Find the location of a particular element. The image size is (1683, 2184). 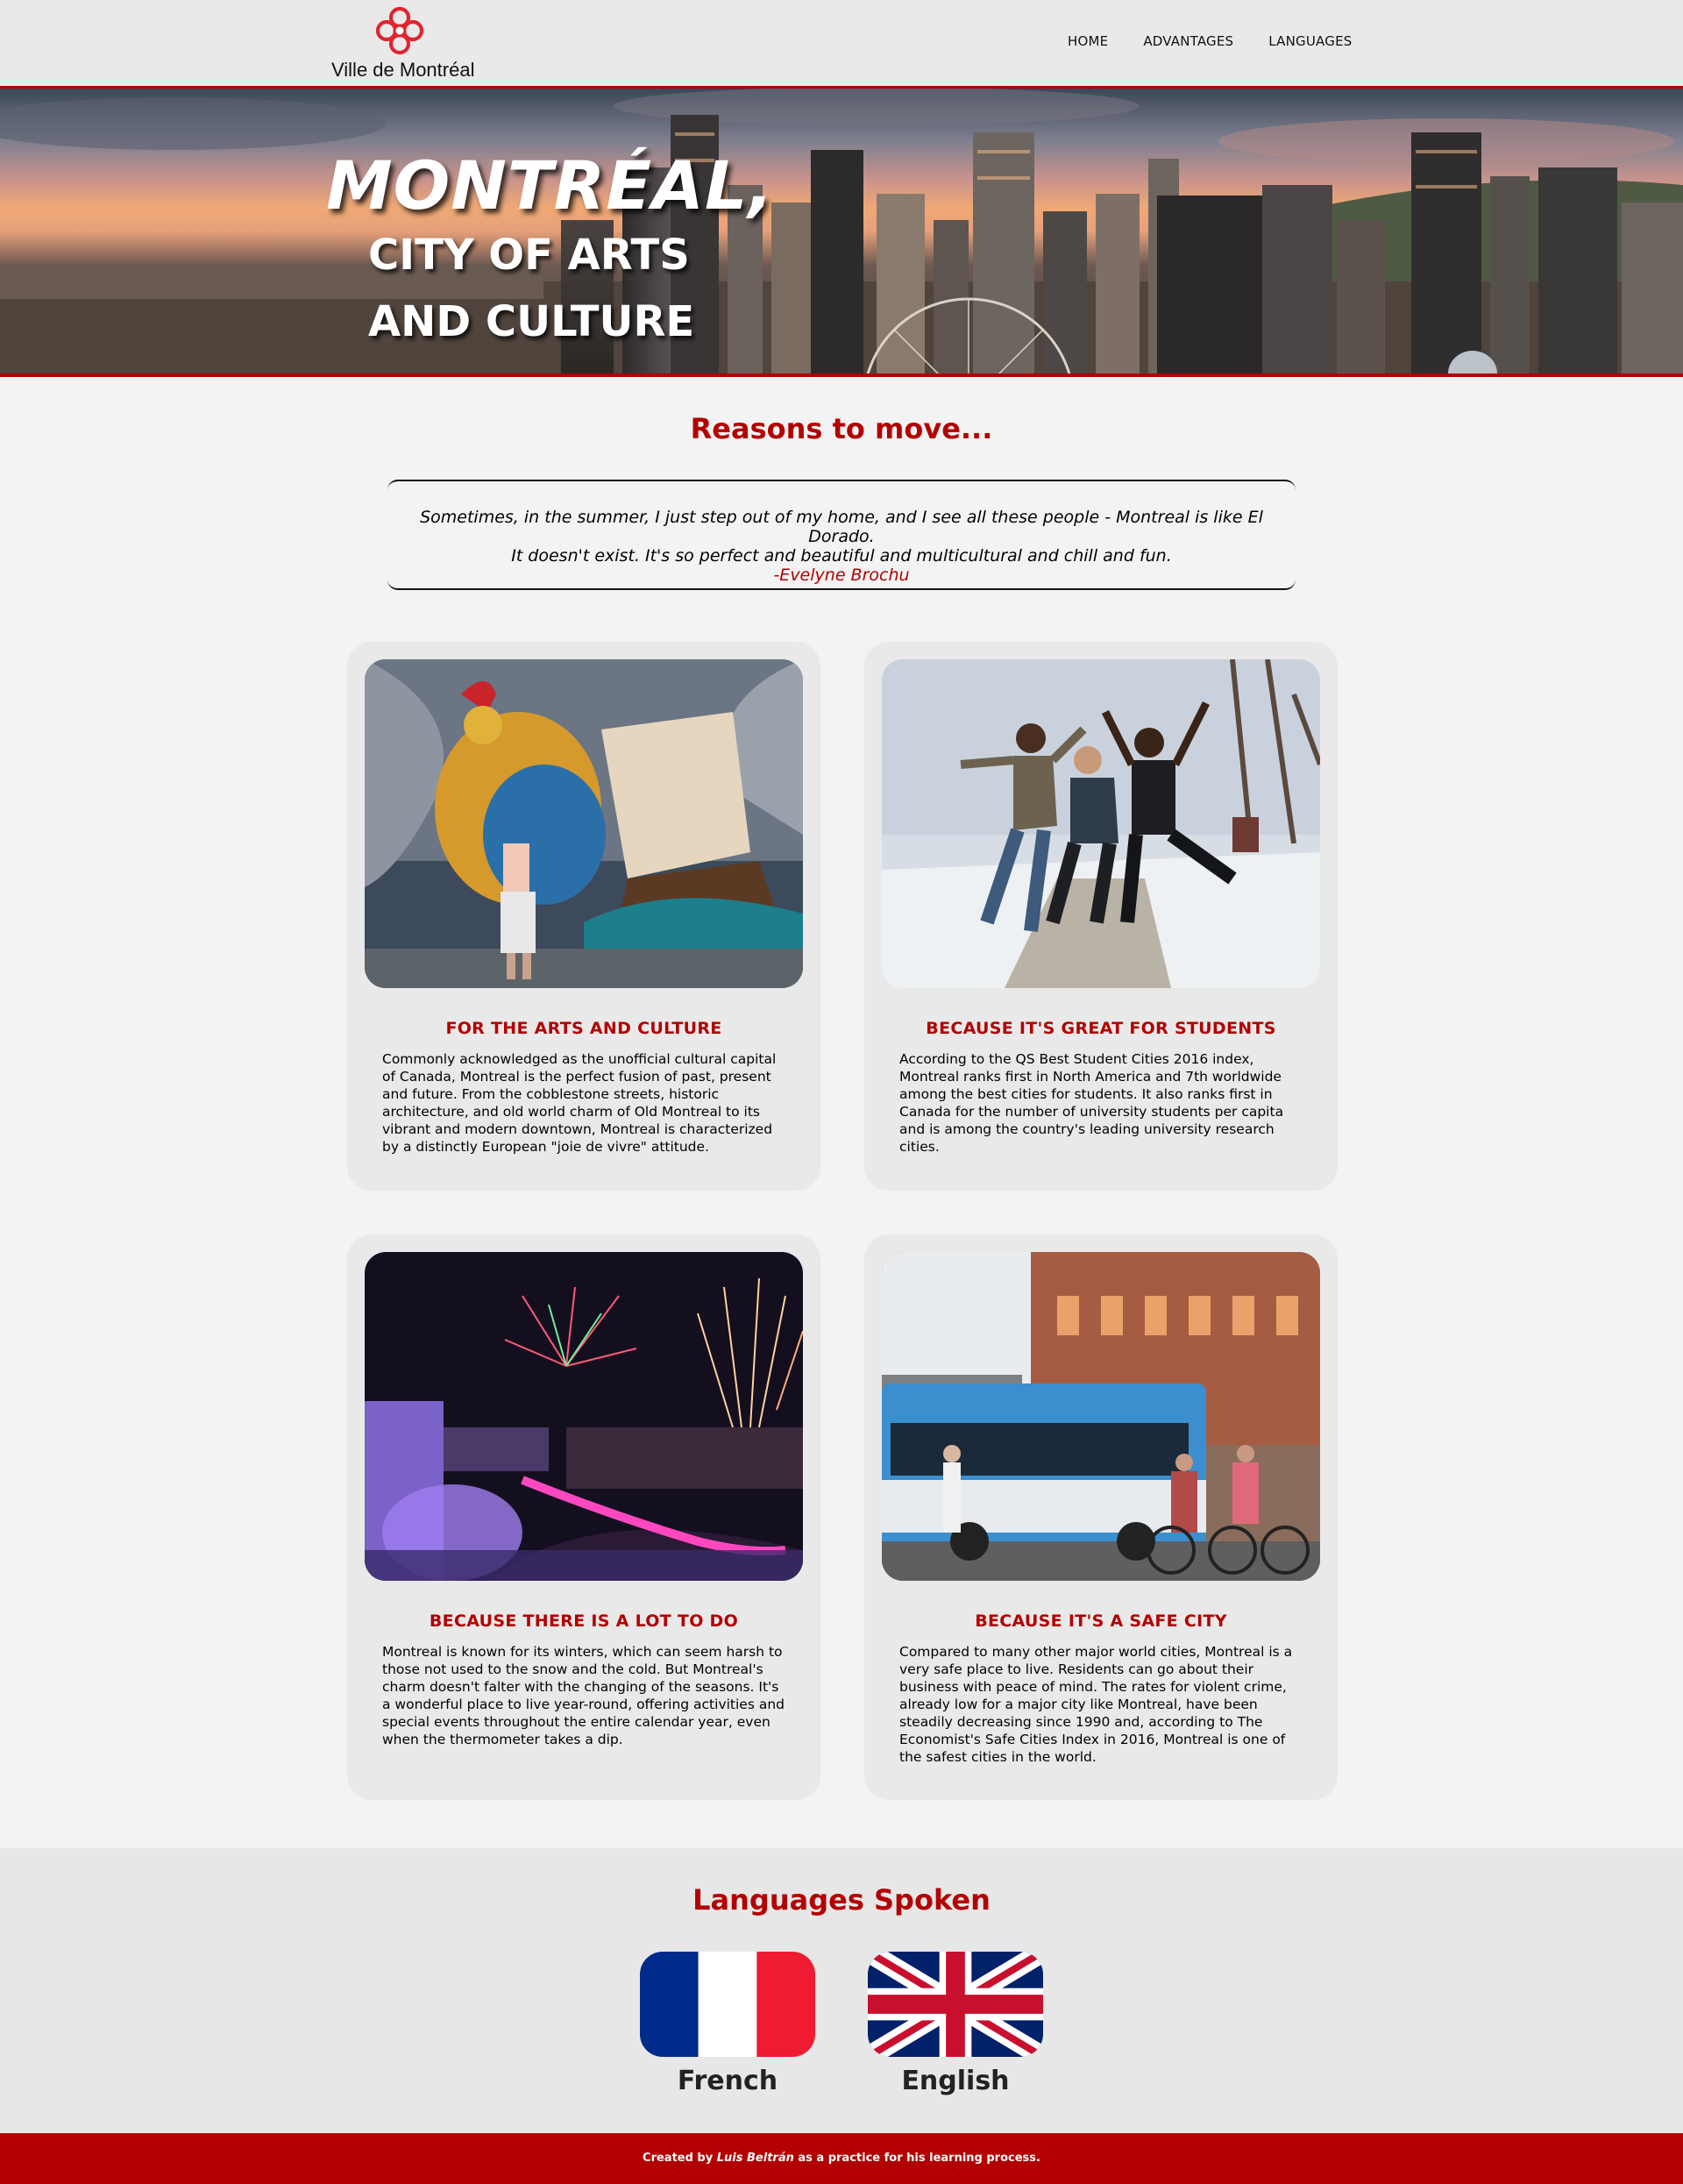

uk-flag-icon is located at coordinates (955, 2004).